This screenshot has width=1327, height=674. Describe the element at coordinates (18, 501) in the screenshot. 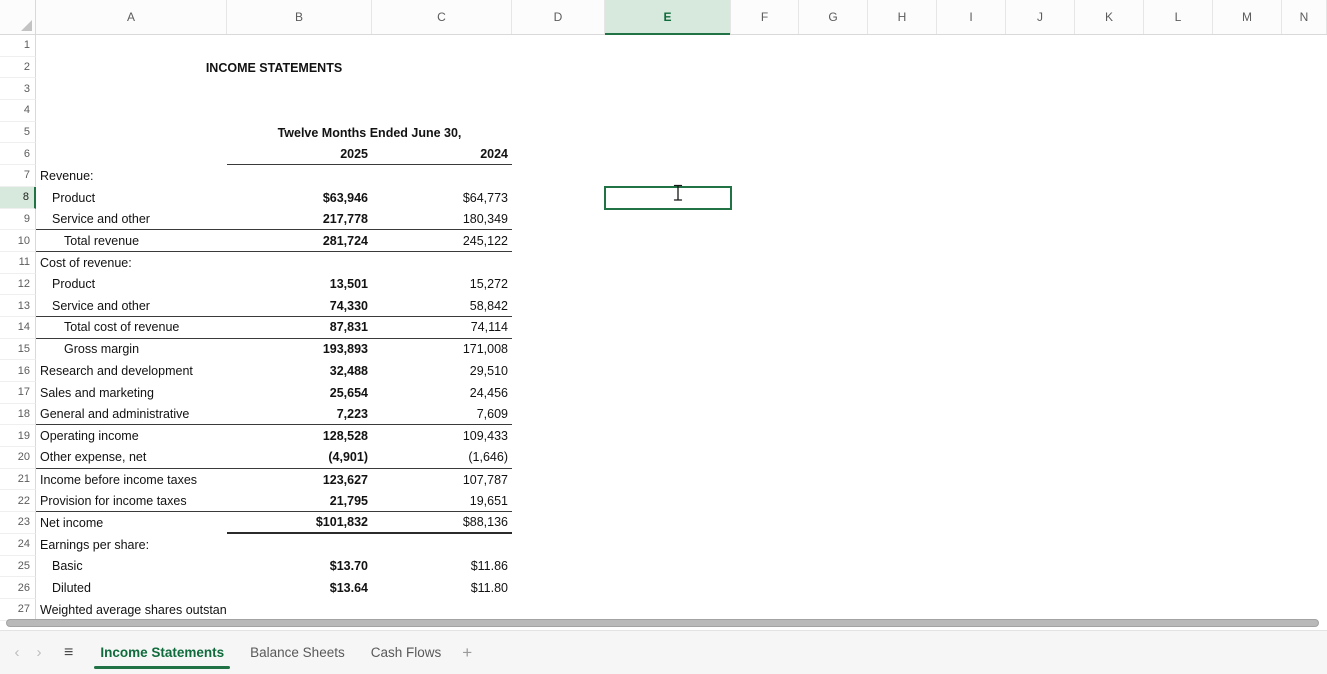

I see `row-header-22: 22` at that location.